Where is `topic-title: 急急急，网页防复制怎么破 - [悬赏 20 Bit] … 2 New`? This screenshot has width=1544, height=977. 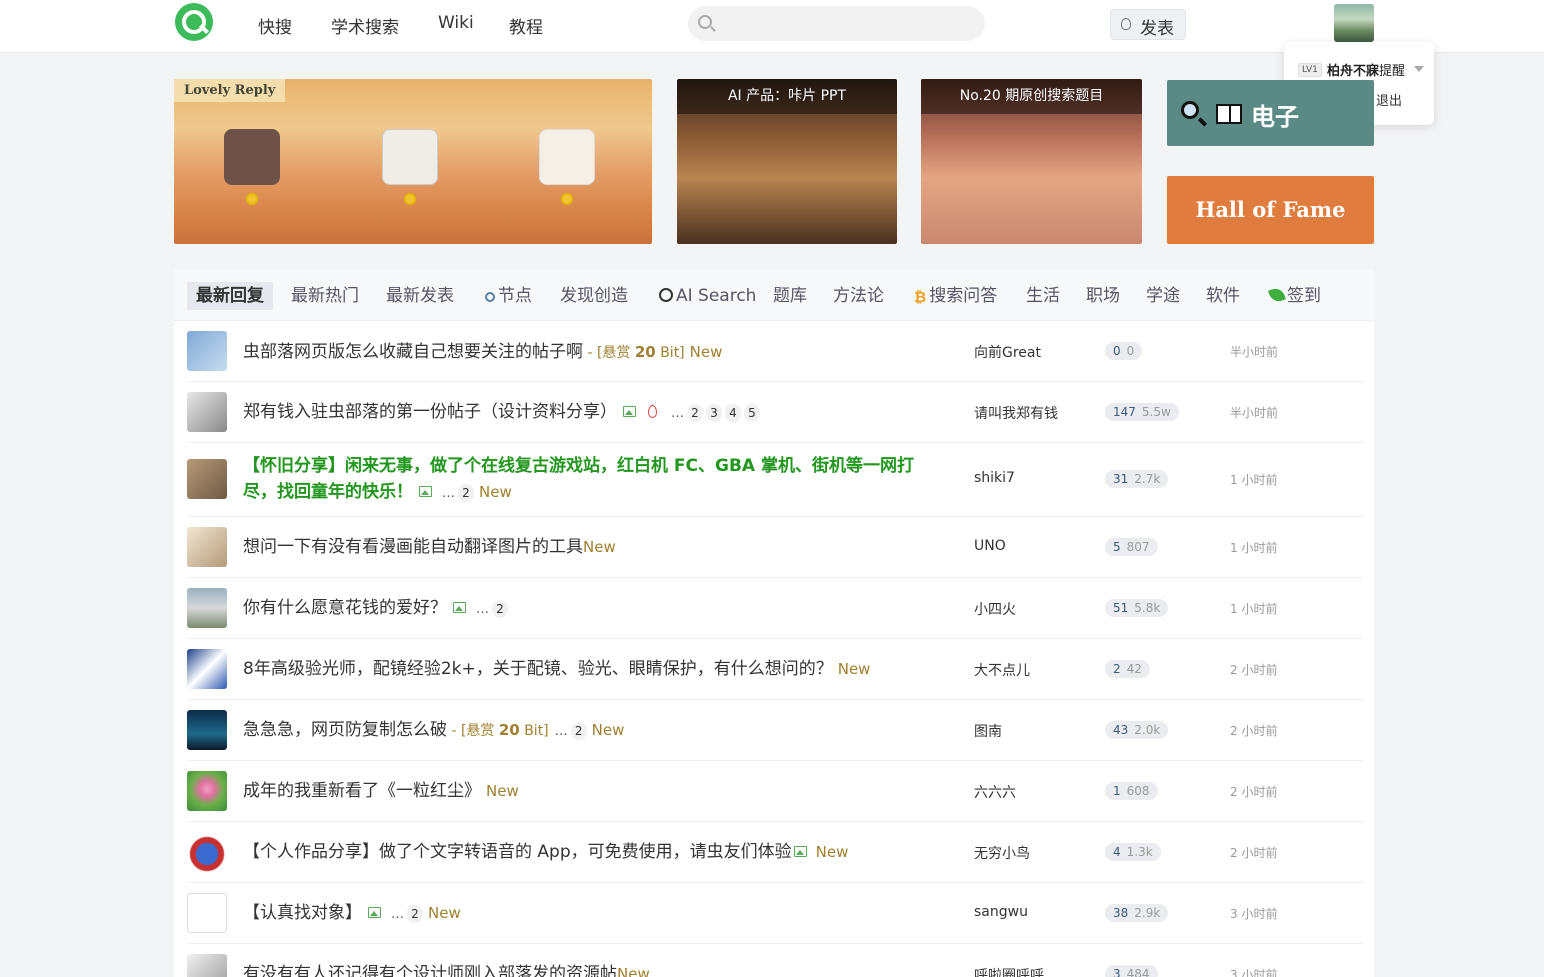 topic-title: 急急急，网页防复制怎么破 - [悬赏 20 Bit] … 2 New is located at coordinates (593, 731).